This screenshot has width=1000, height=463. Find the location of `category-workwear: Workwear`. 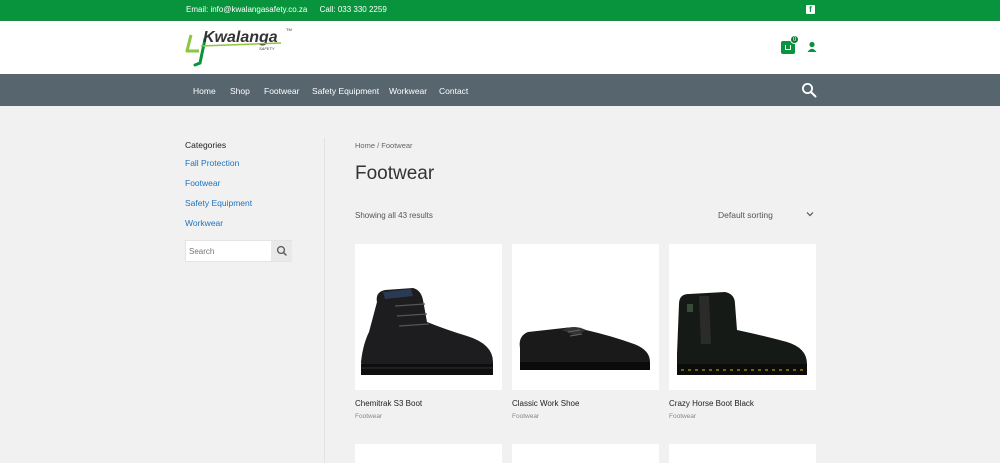

category-workwear: Workwear is located at coordinates (204, 223).